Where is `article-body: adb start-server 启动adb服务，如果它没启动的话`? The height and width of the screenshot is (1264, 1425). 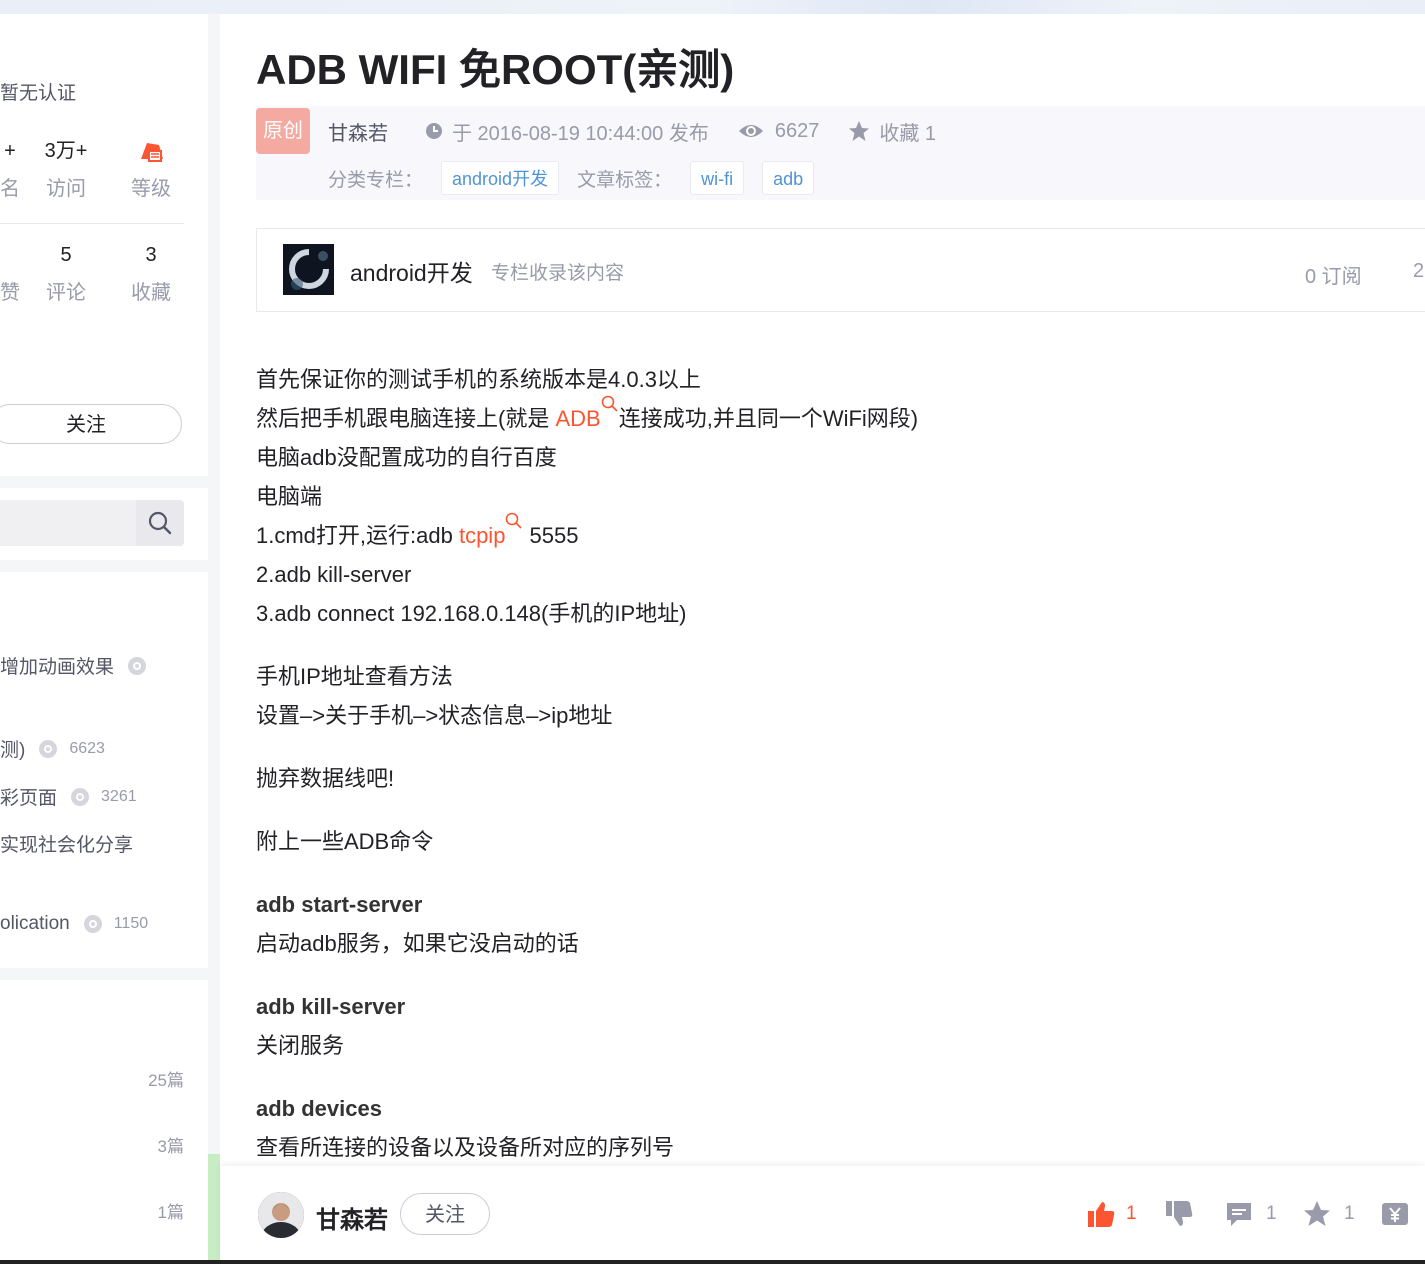
article-body: adb start-server 启动adb服务，如果它没启动的话 is located at coordinates (756, 924).